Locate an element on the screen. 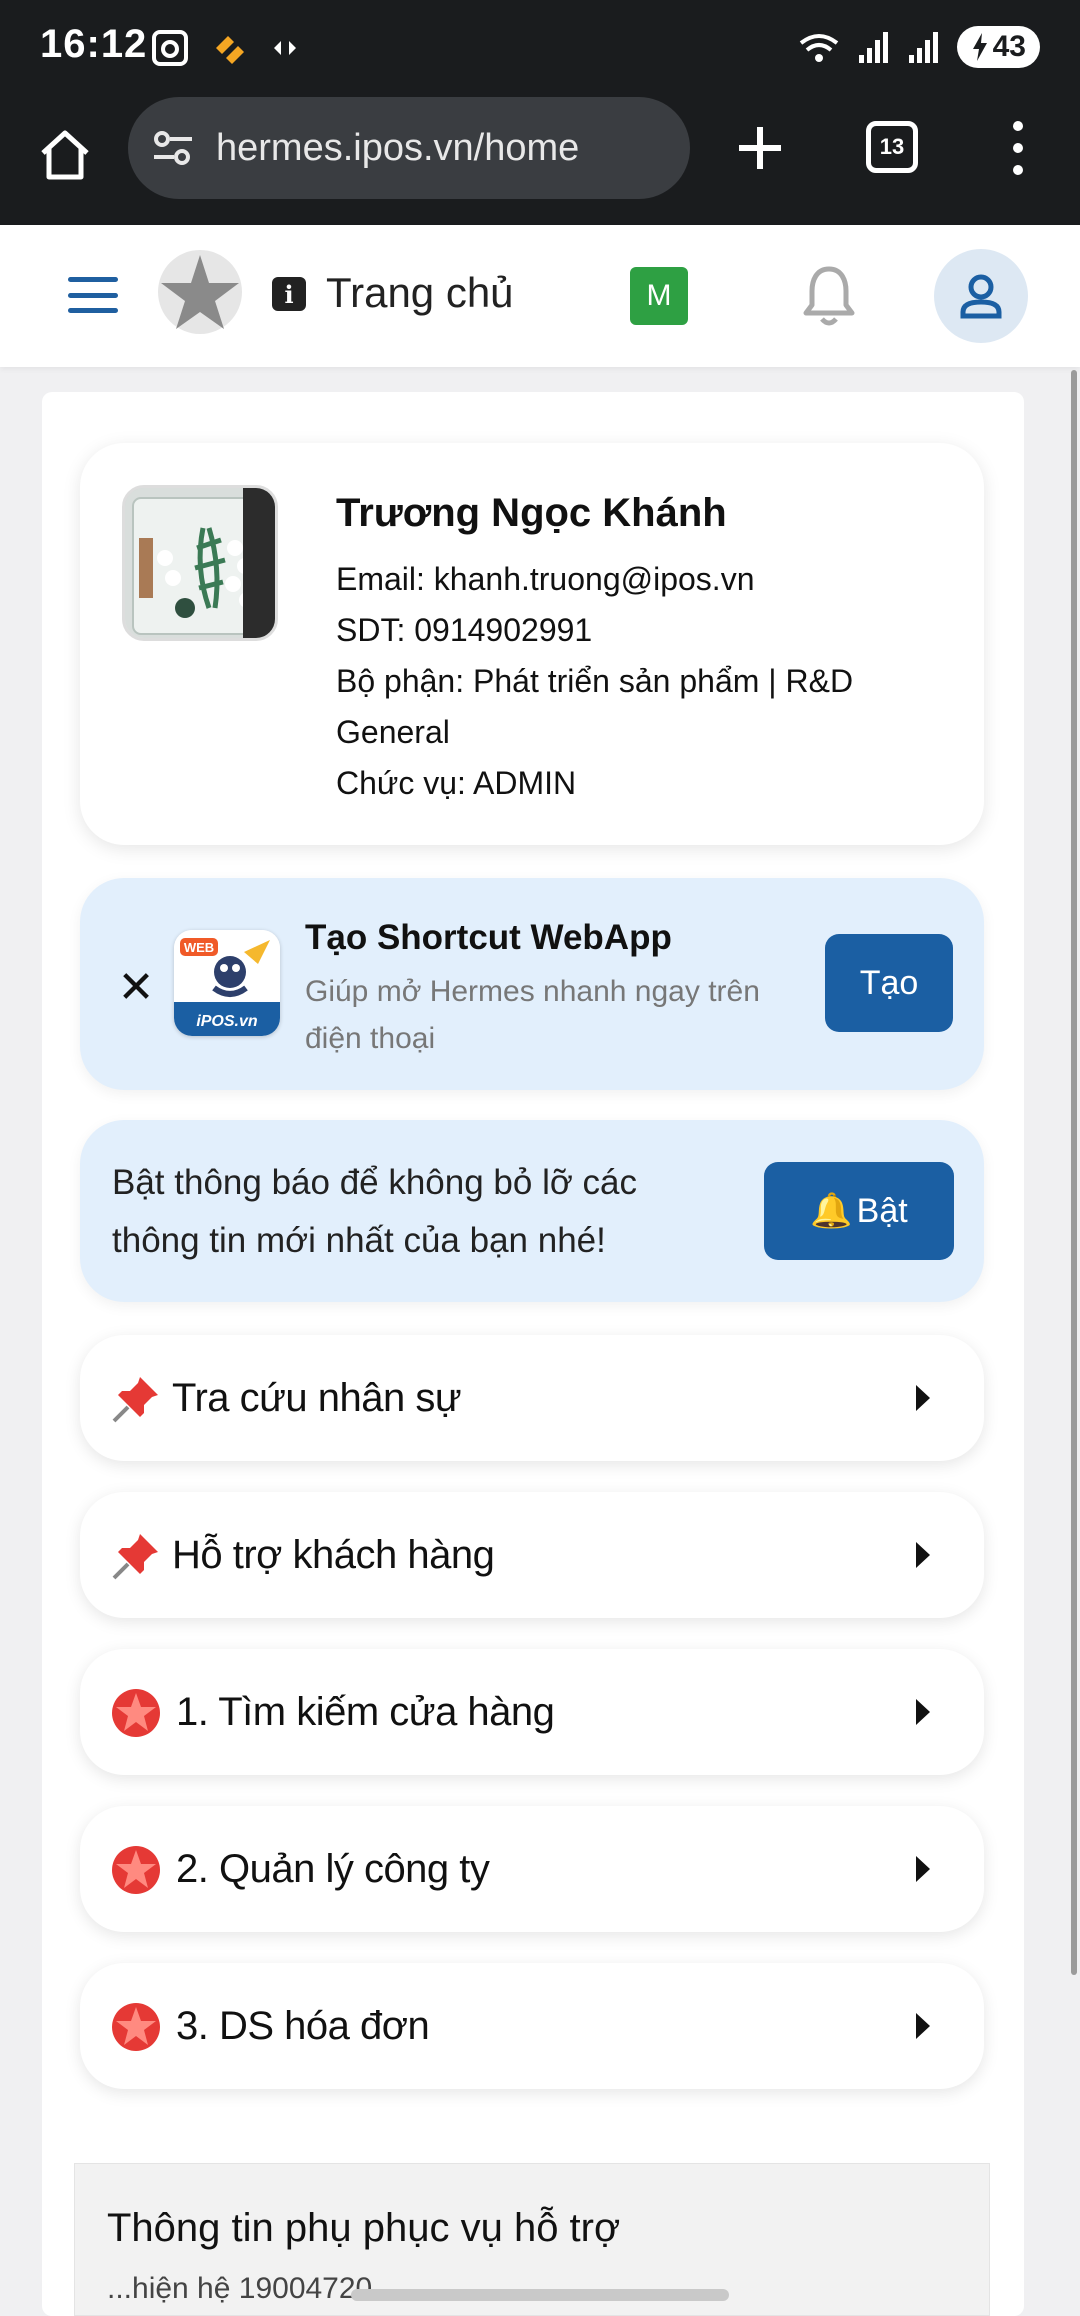 This screenshot has width=1080, height=2316. browser-home-button is located at coordinates (65, 155).